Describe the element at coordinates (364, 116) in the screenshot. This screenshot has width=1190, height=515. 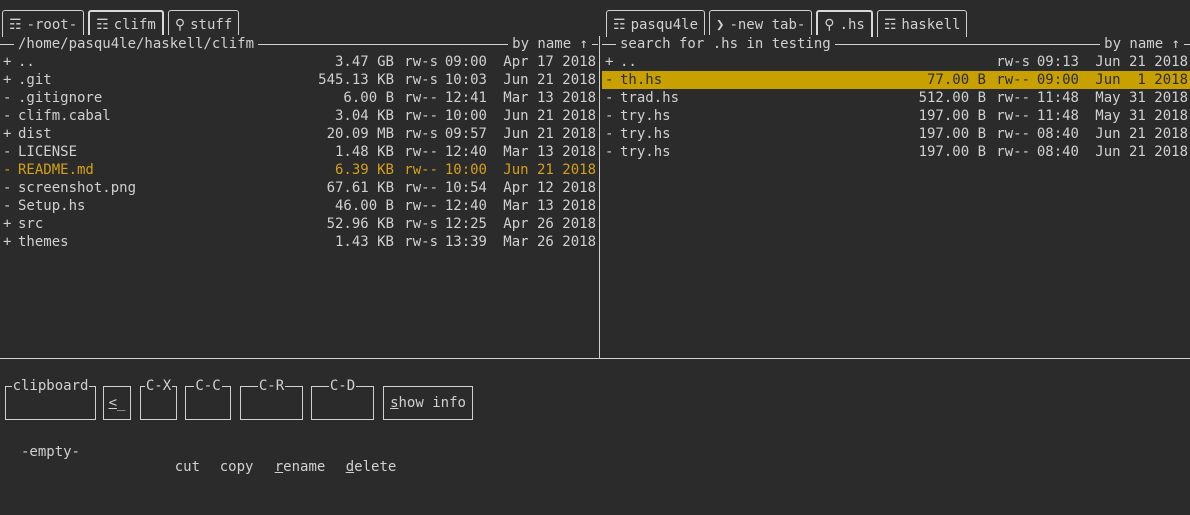
I see `file-size: 3.04 KB` at that location.